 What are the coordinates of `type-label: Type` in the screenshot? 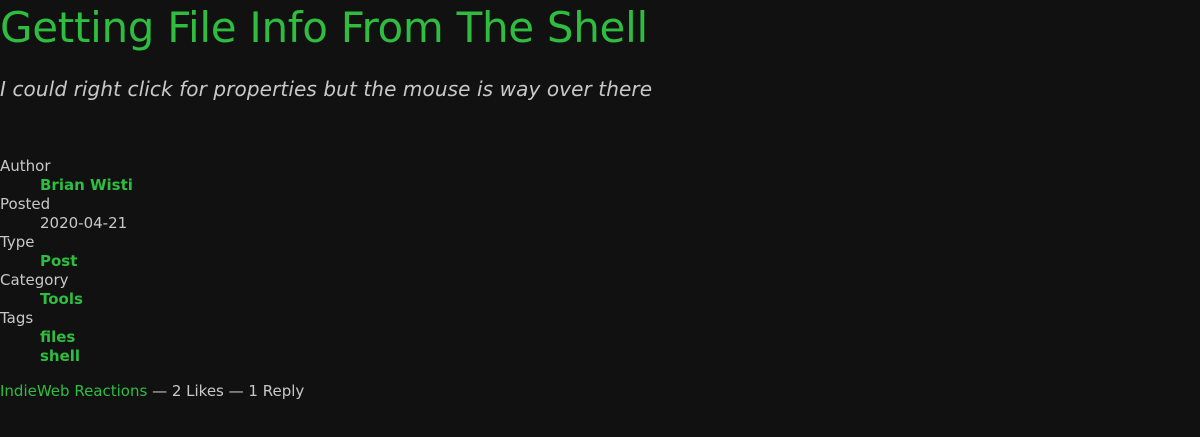 It's located at (17, 242).